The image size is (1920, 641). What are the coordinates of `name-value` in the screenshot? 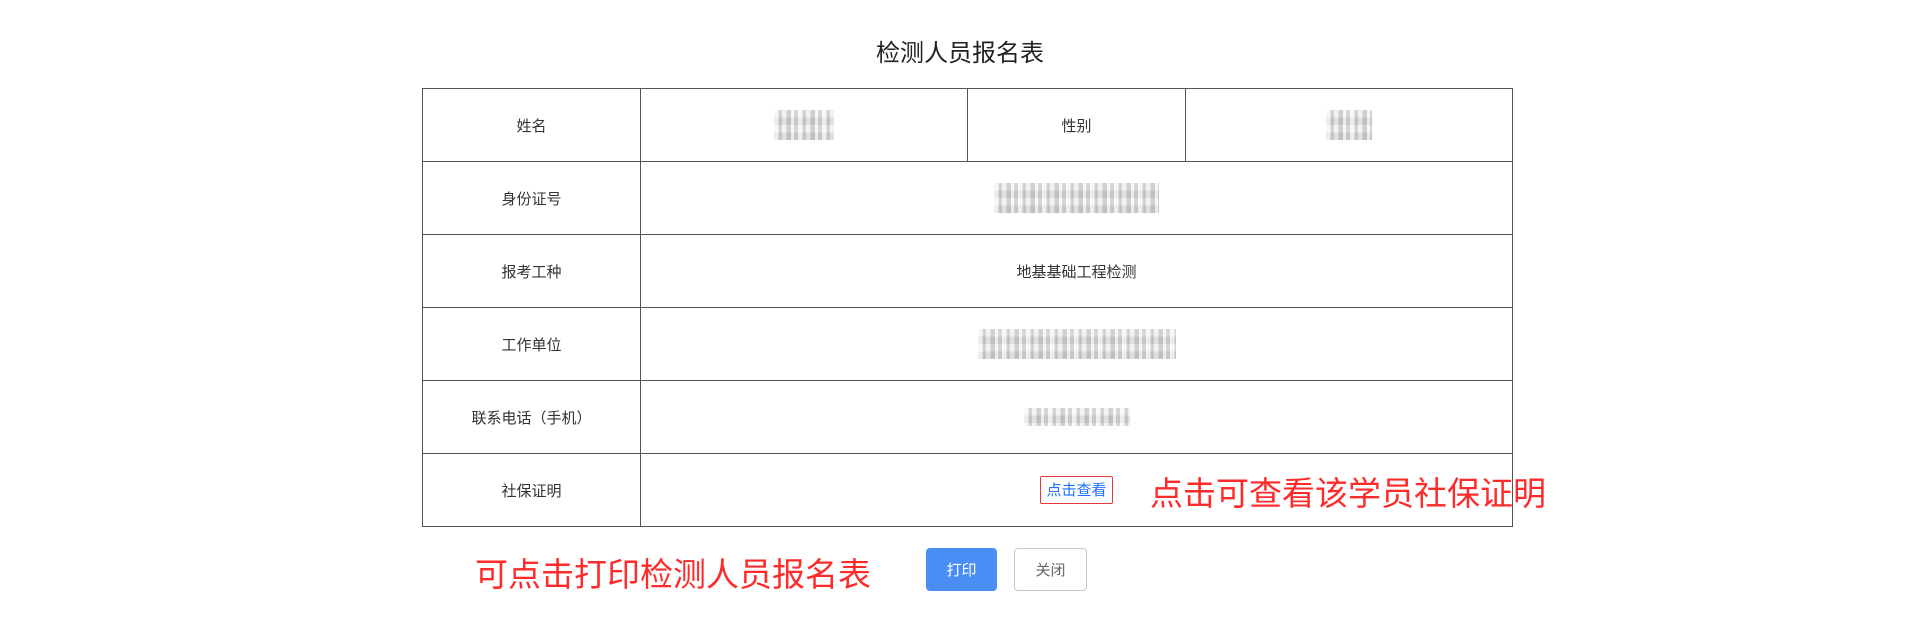 It's located at (804, 125).